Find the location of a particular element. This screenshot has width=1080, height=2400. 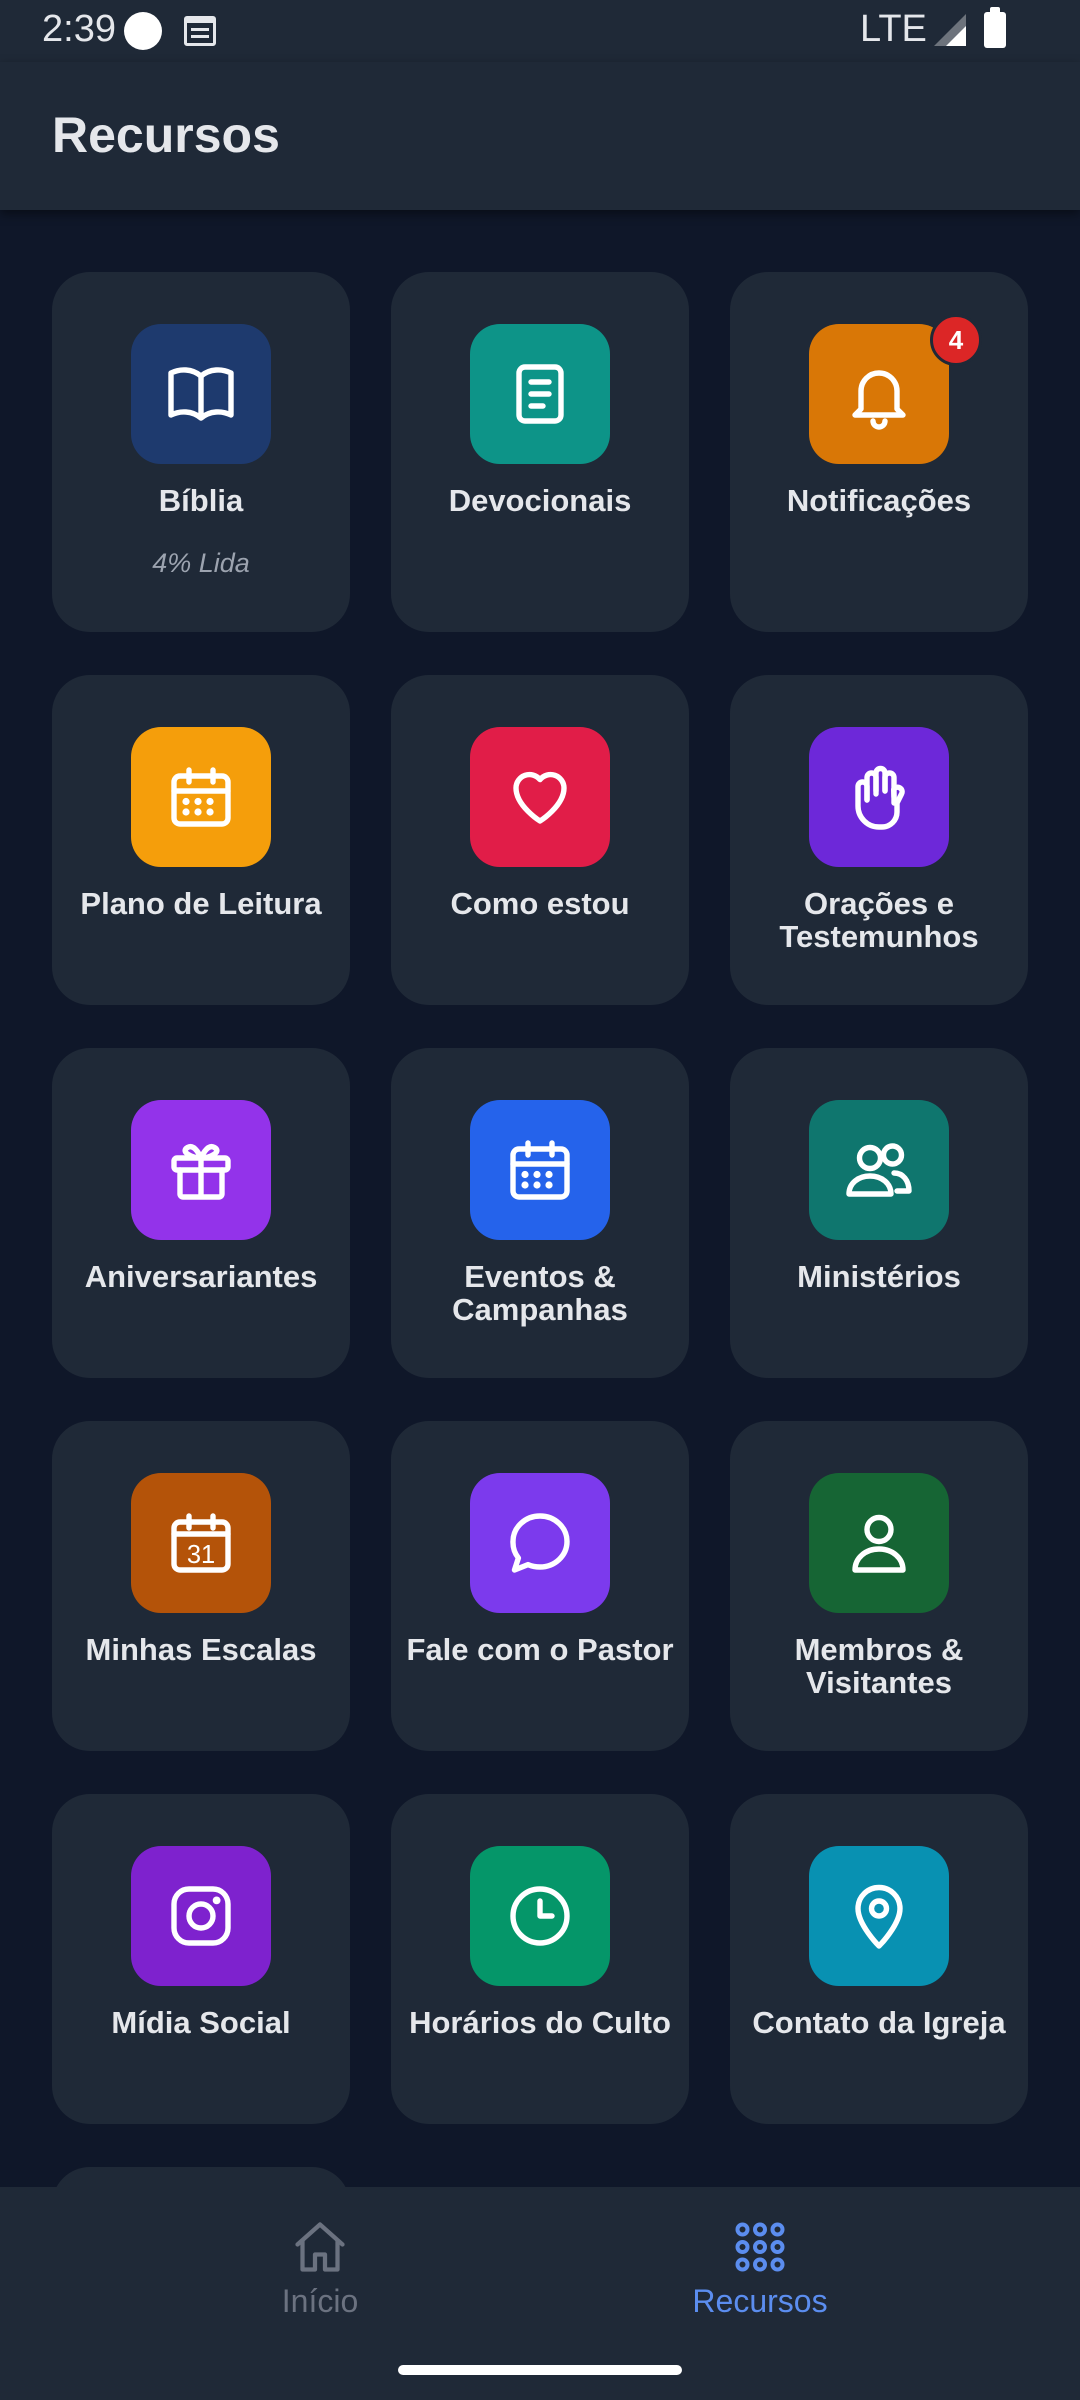

book-icon is located at coordinates (201, 394).